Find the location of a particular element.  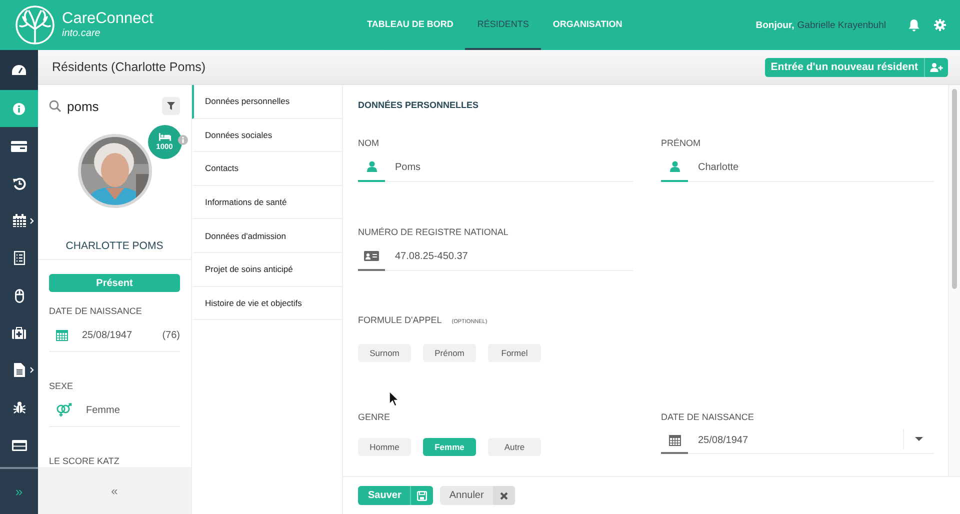

section-title: DONNÉES PERSONNELLES is located at coordinates (419, 105).